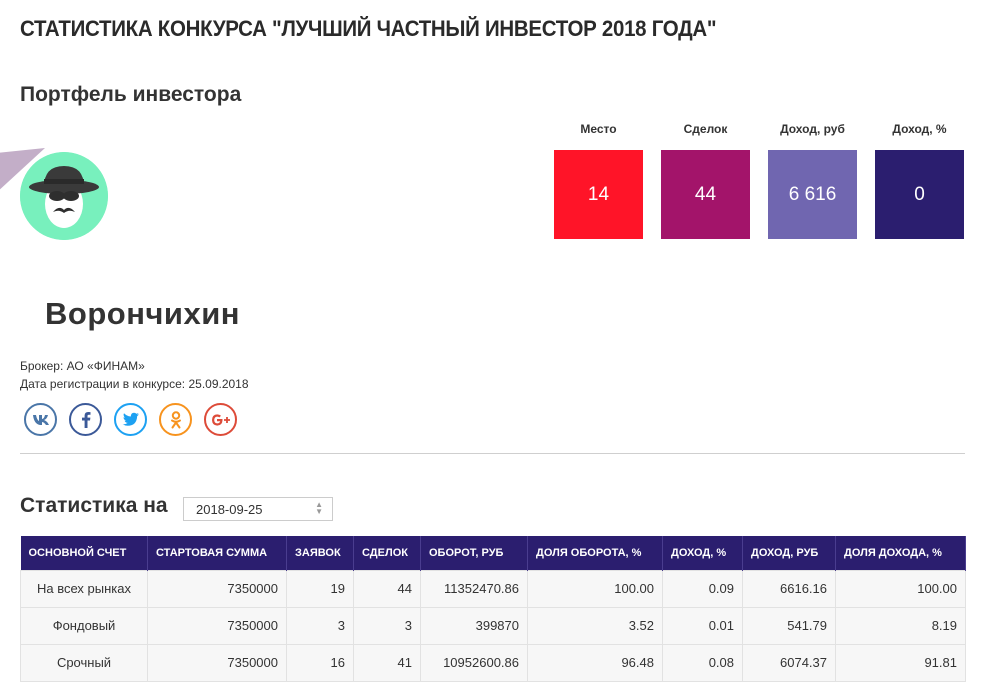 The width and height of the screenshot is (981, 695). I want to click on column-header: ДОХОД, РУБ, so click(789, 553).